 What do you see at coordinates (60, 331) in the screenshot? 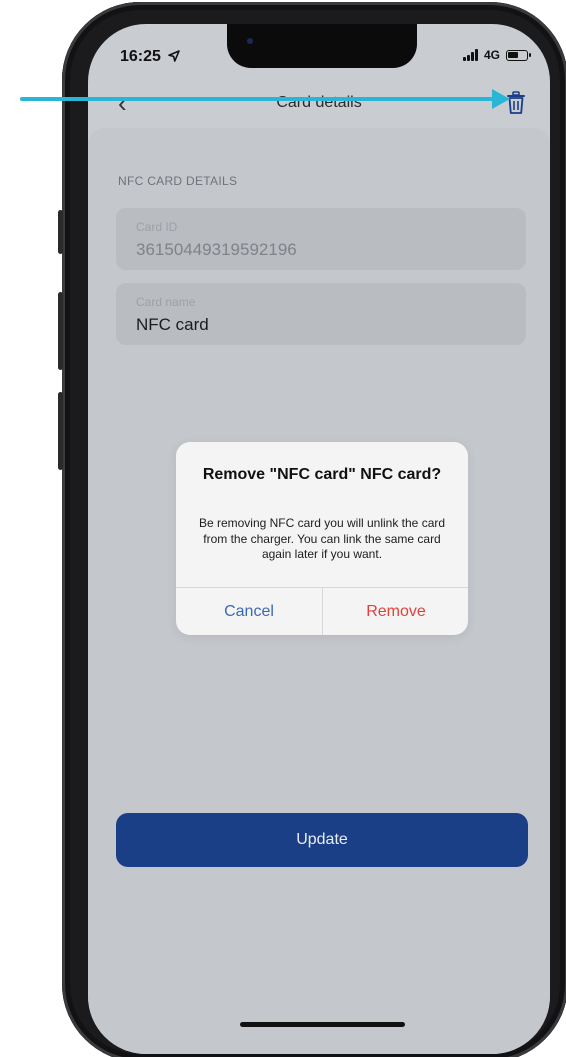
I see `volume-up-button` at bounding box center [60, 331].